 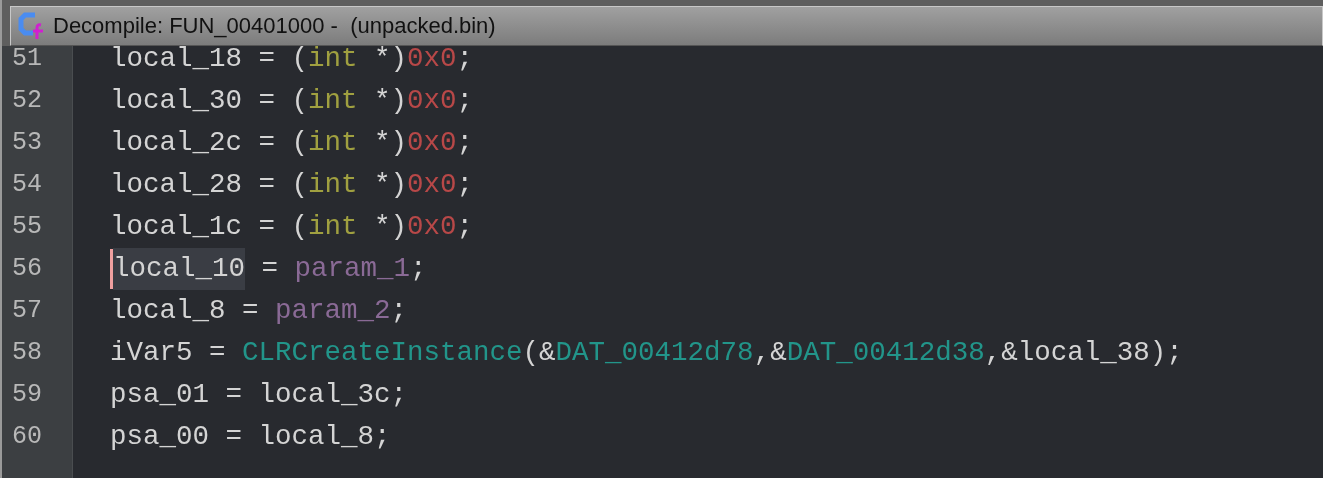 I want to click on variable-name: psa_00, so click(x=160, y=437).